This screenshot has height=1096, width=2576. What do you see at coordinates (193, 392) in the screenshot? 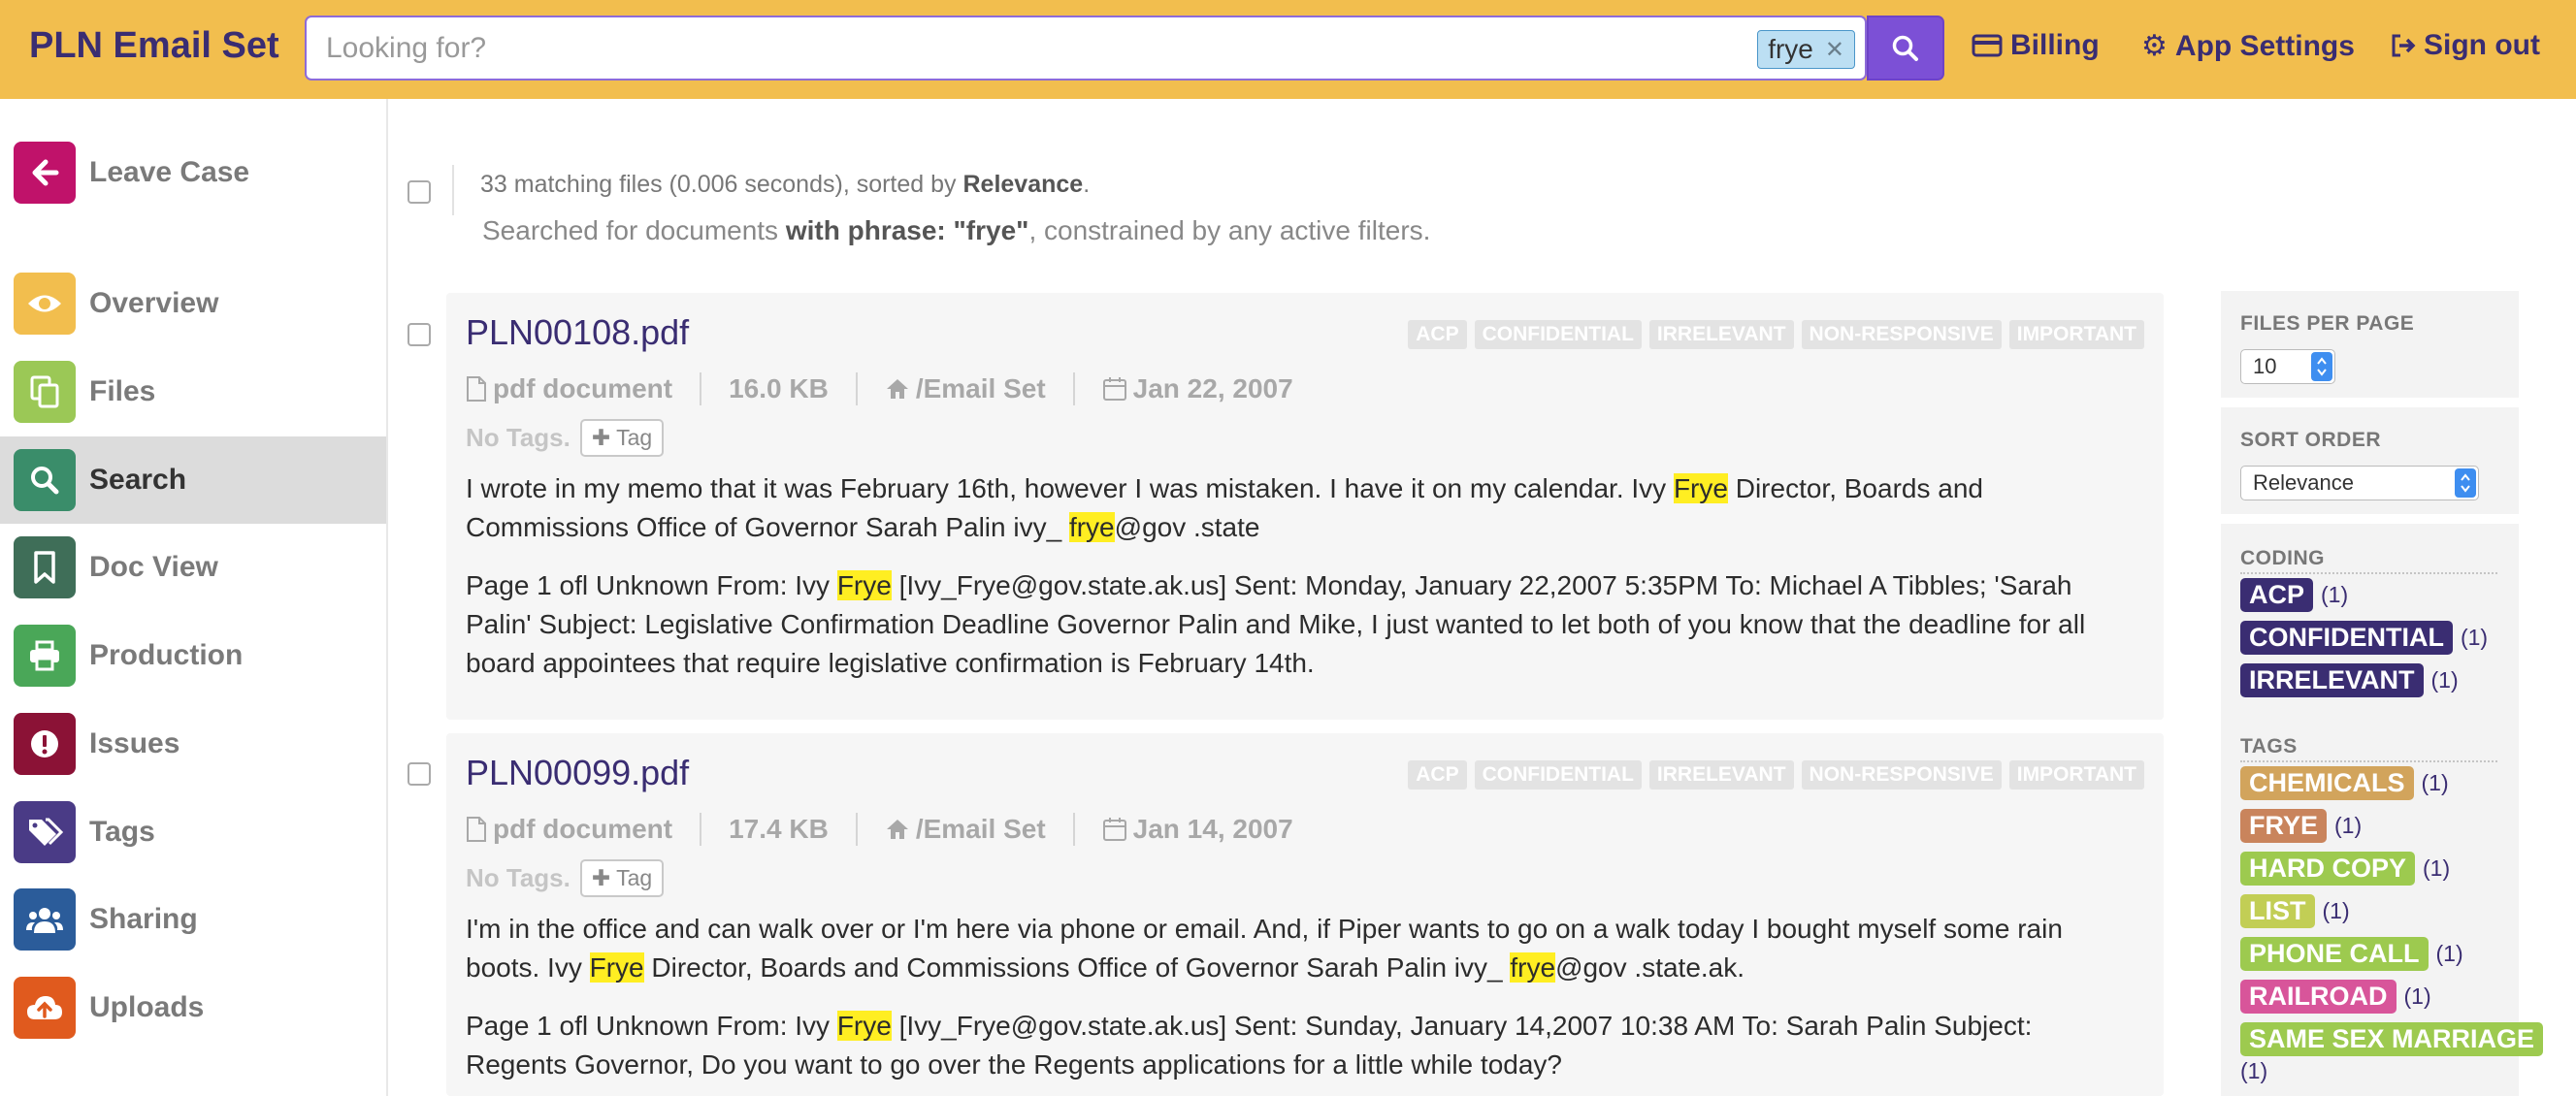
I see `sidebar-item-files: Files` at bounding box center [193, 392].